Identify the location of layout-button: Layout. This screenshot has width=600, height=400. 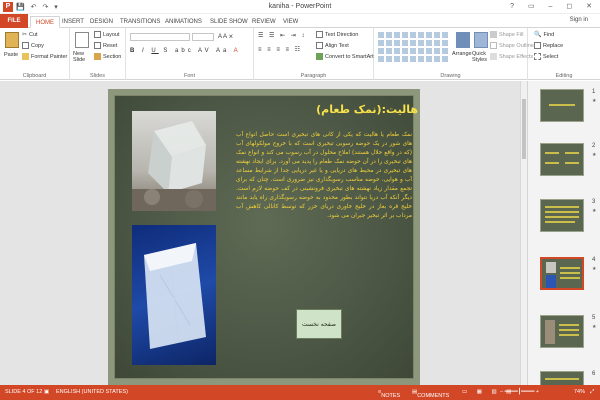
(107, 34).